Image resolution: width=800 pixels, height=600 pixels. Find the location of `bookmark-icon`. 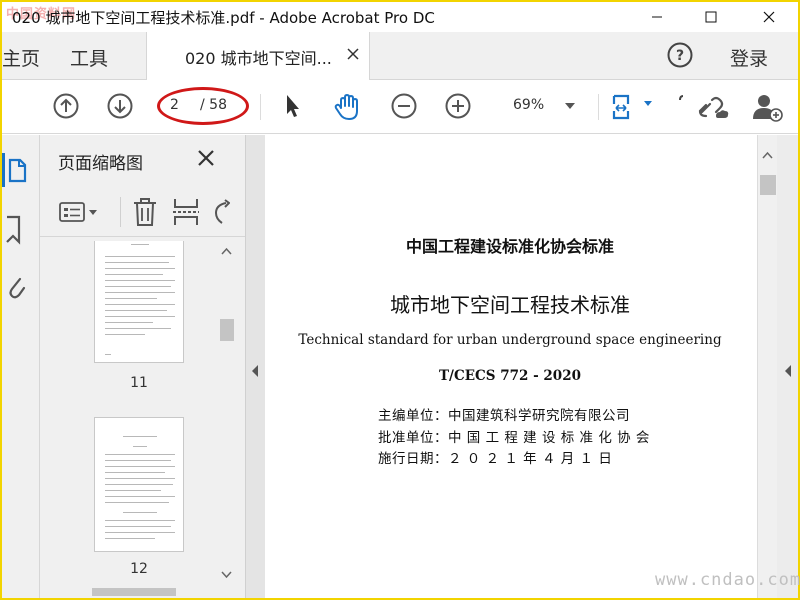

bookmark-icon is located at coordinates (13, 230).